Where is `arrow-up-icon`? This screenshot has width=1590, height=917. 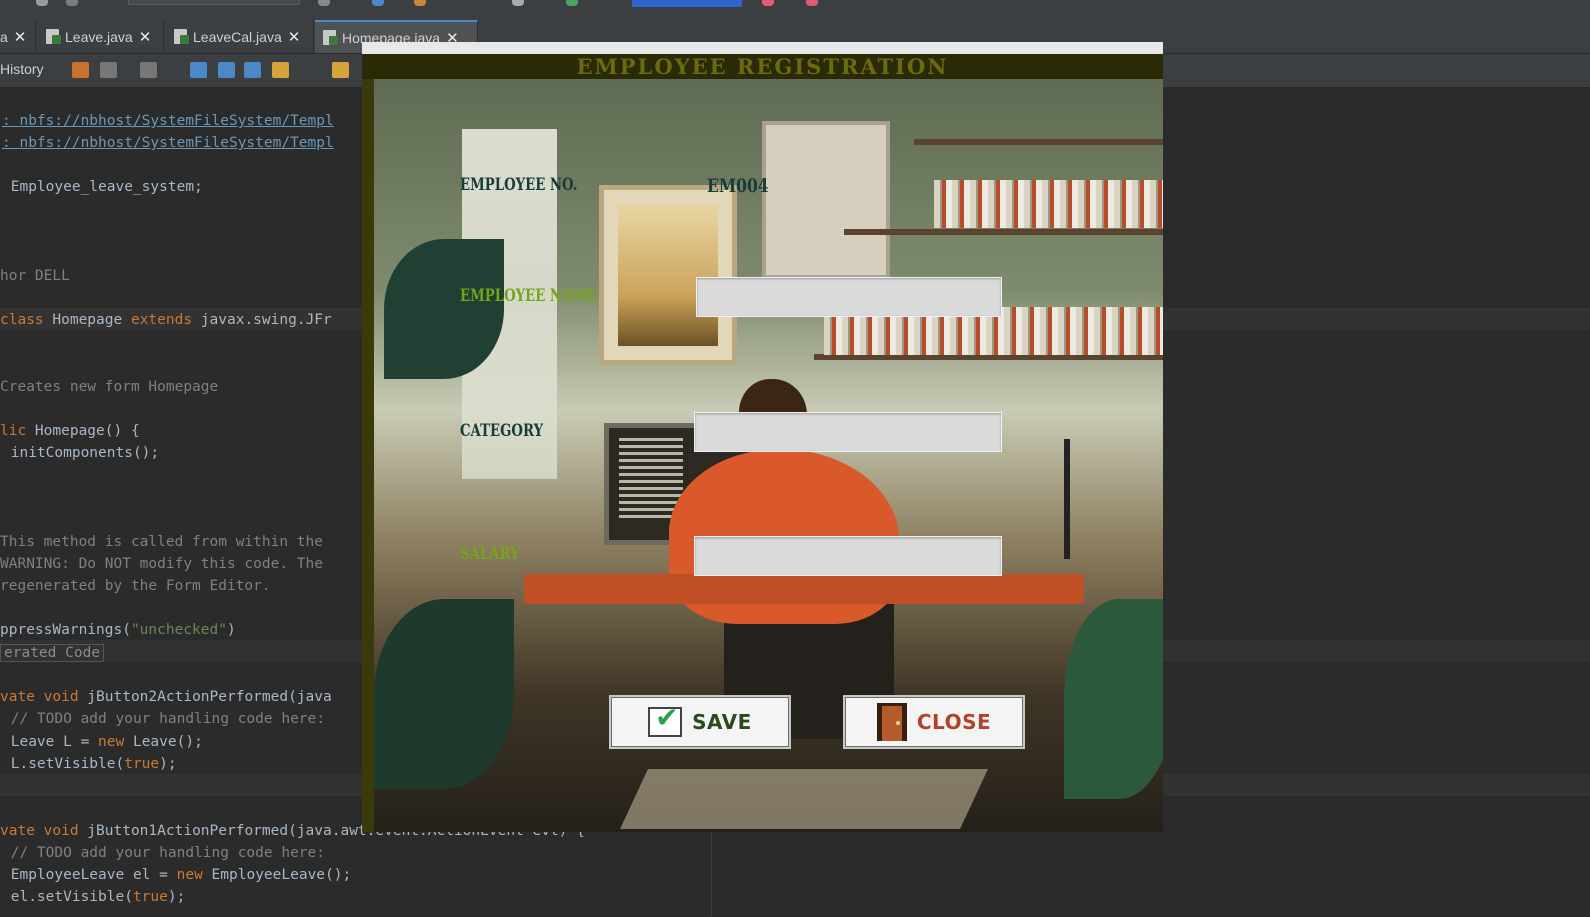 arrow-up-icon is located at coordinates (340, 70).